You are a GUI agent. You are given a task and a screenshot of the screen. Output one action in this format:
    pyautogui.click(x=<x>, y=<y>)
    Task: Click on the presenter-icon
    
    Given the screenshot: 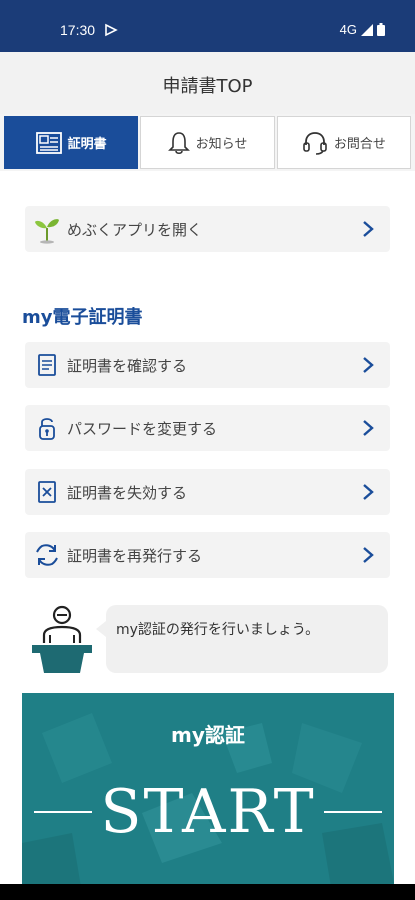 What is the action you would take?
    pyautogui.click(x=62, y=639)
    